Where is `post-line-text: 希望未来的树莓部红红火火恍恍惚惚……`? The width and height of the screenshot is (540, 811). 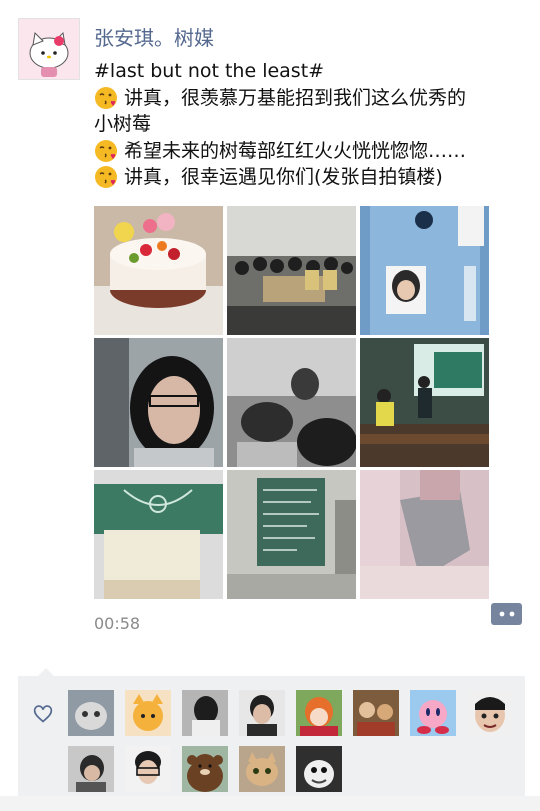
post-line-text: 希望未来的树莓部红红火火恍恍惚惚…… is located at coordinates (295, 150).